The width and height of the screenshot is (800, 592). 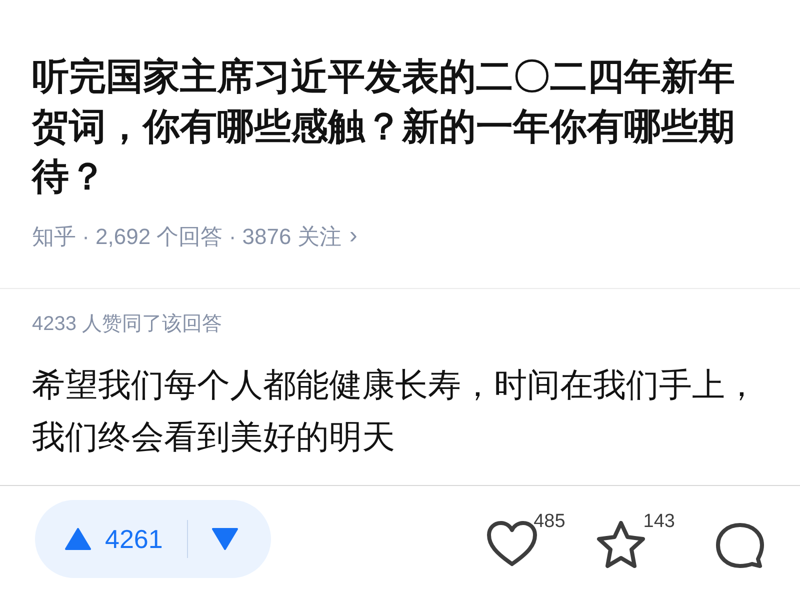 What do you see at coordinates (526, 538) in the screenshot?
I see `like-button: 485` at bounding box center [526, 538].